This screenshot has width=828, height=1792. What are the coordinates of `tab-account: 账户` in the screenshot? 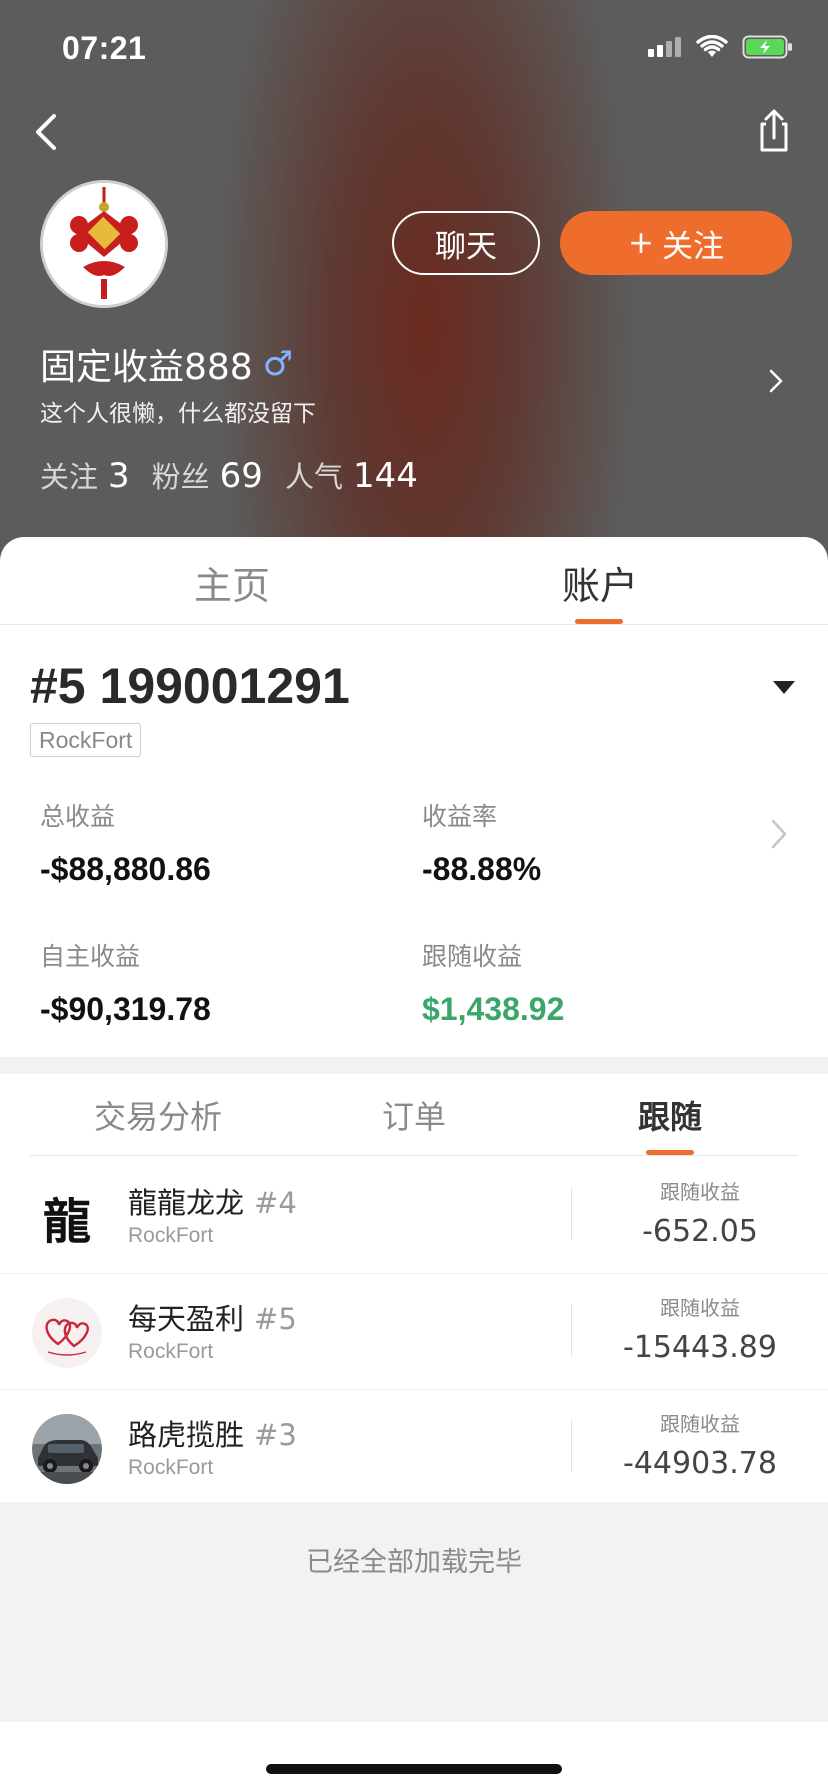 It's located at (600, 582).